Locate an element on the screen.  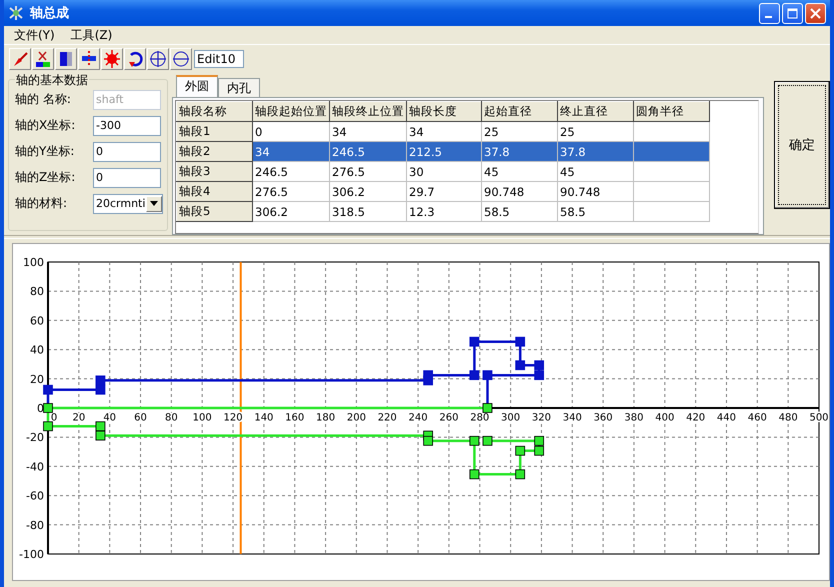
table-row: 轴段5 306.2 318.5 12.3 58.5 58.5 is located at coordinates (443, 212).